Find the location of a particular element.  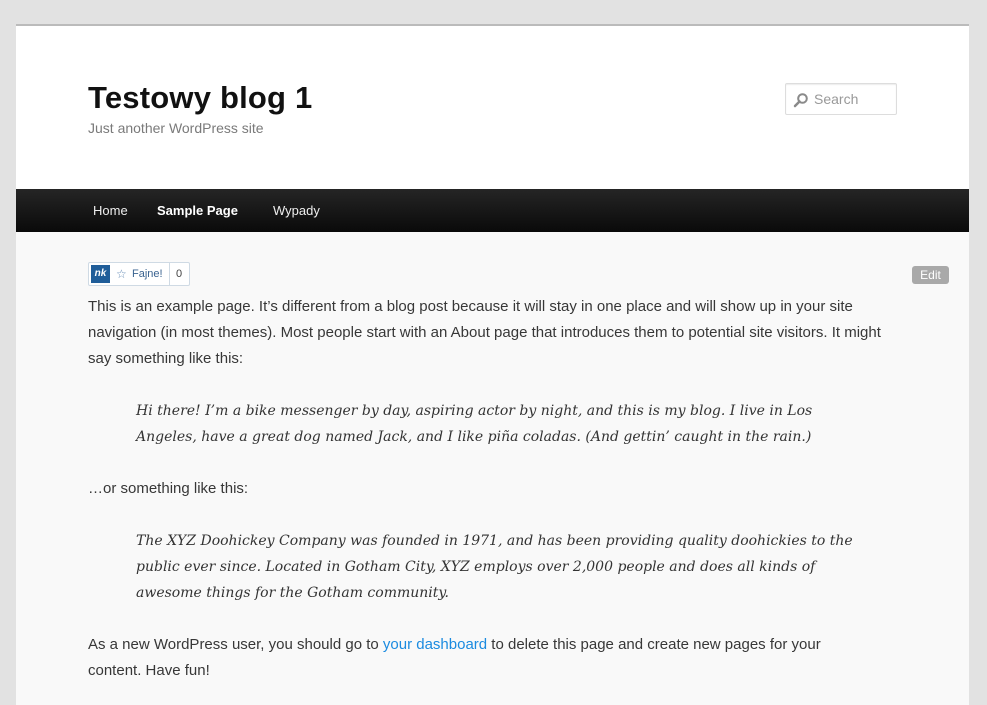

search-input is located at coordinates (853, 99).